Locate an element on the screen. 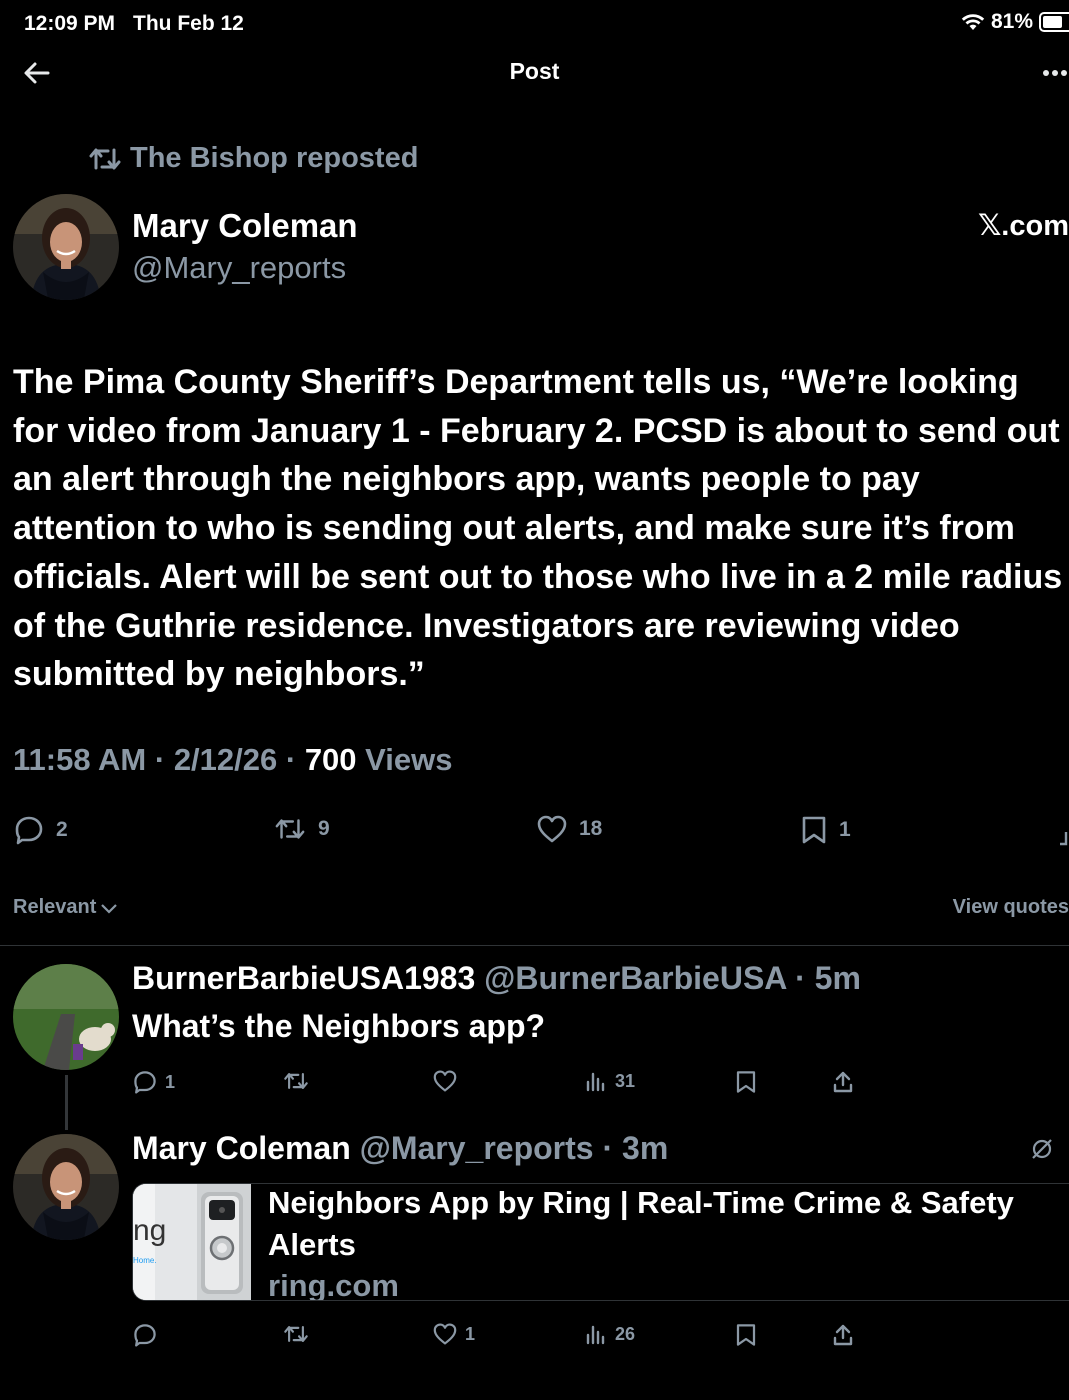 The width and height of the screenshot is (1069, 1400). reply-text: What’s the Neighbors app? is located at coordinates (339, 1026).